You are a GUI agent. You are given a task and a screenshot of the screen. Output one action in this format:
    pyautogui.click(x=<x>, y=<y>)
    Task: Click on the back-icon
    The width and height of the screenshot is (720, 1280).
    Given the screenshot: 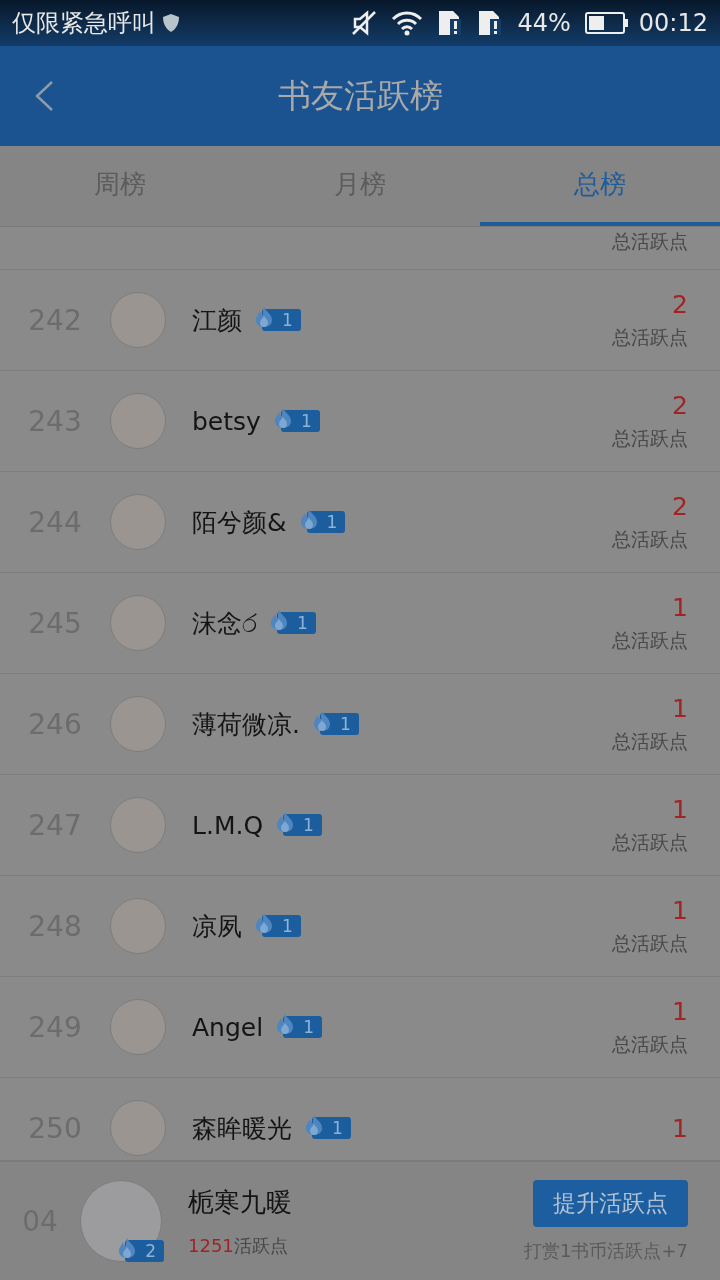 What is the action you would take?
    pyautogui.click(x=44, y=96)
    